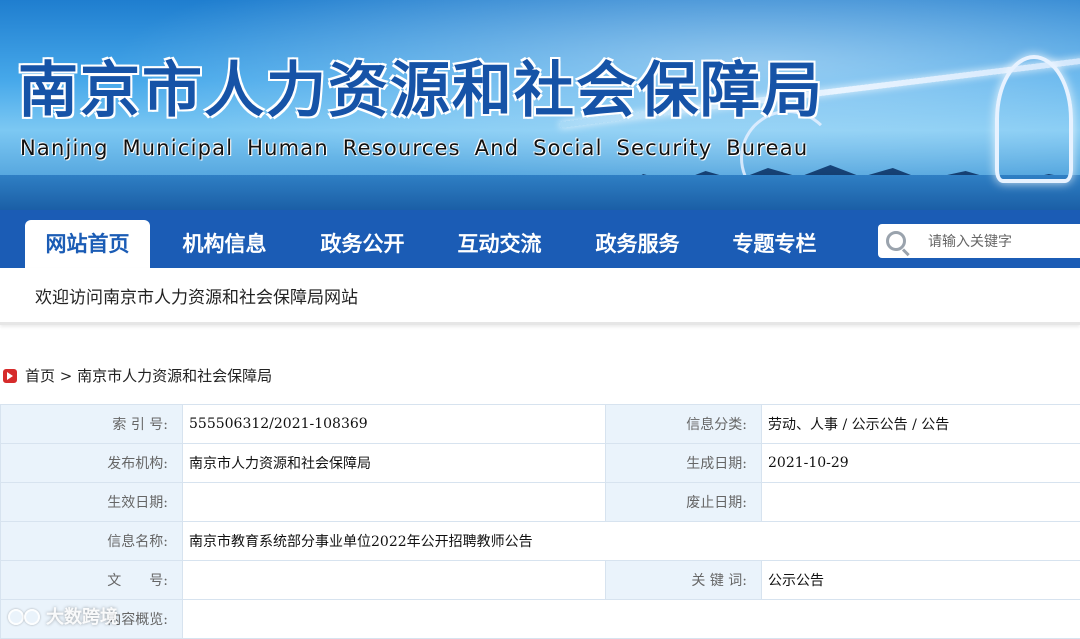 This screenshot has width=1080, height=639. I want to click on nav-item-home: 网站首页, so click(87, 244).